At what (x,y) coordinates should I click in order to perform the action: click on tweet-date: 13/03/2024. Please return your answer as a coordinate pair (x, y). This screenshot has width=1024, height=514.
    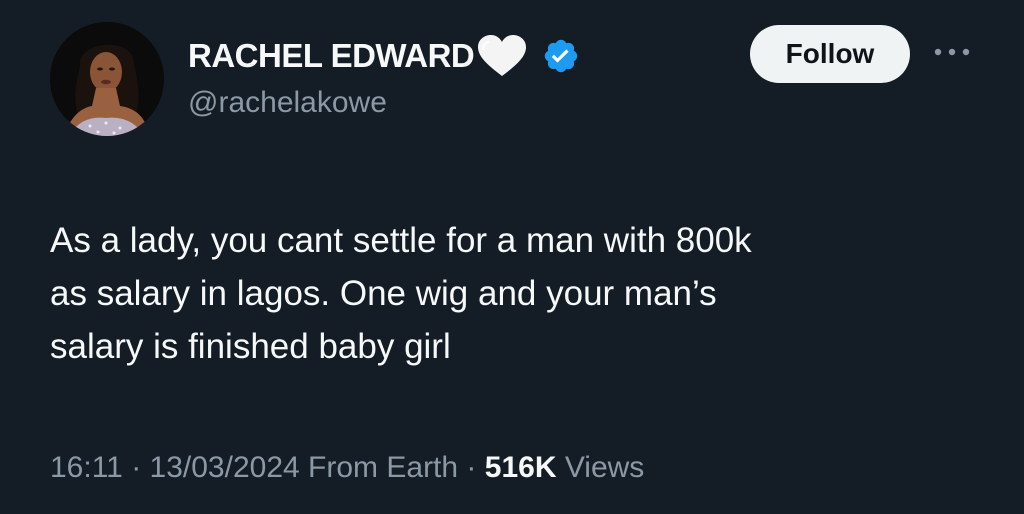
    Looking at the image, I should click on (225, 467).